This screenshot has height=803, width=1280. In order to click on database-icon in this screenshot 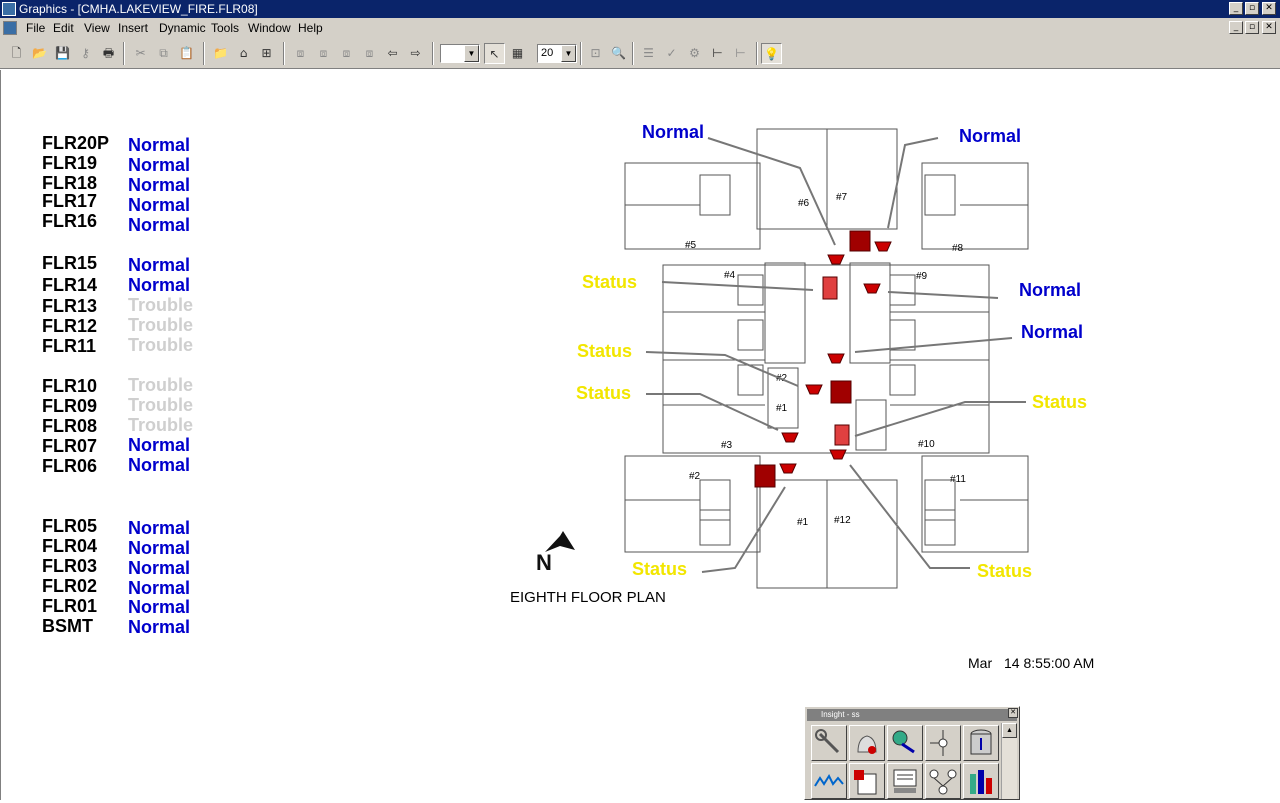, I will do `click(981, 743)`.